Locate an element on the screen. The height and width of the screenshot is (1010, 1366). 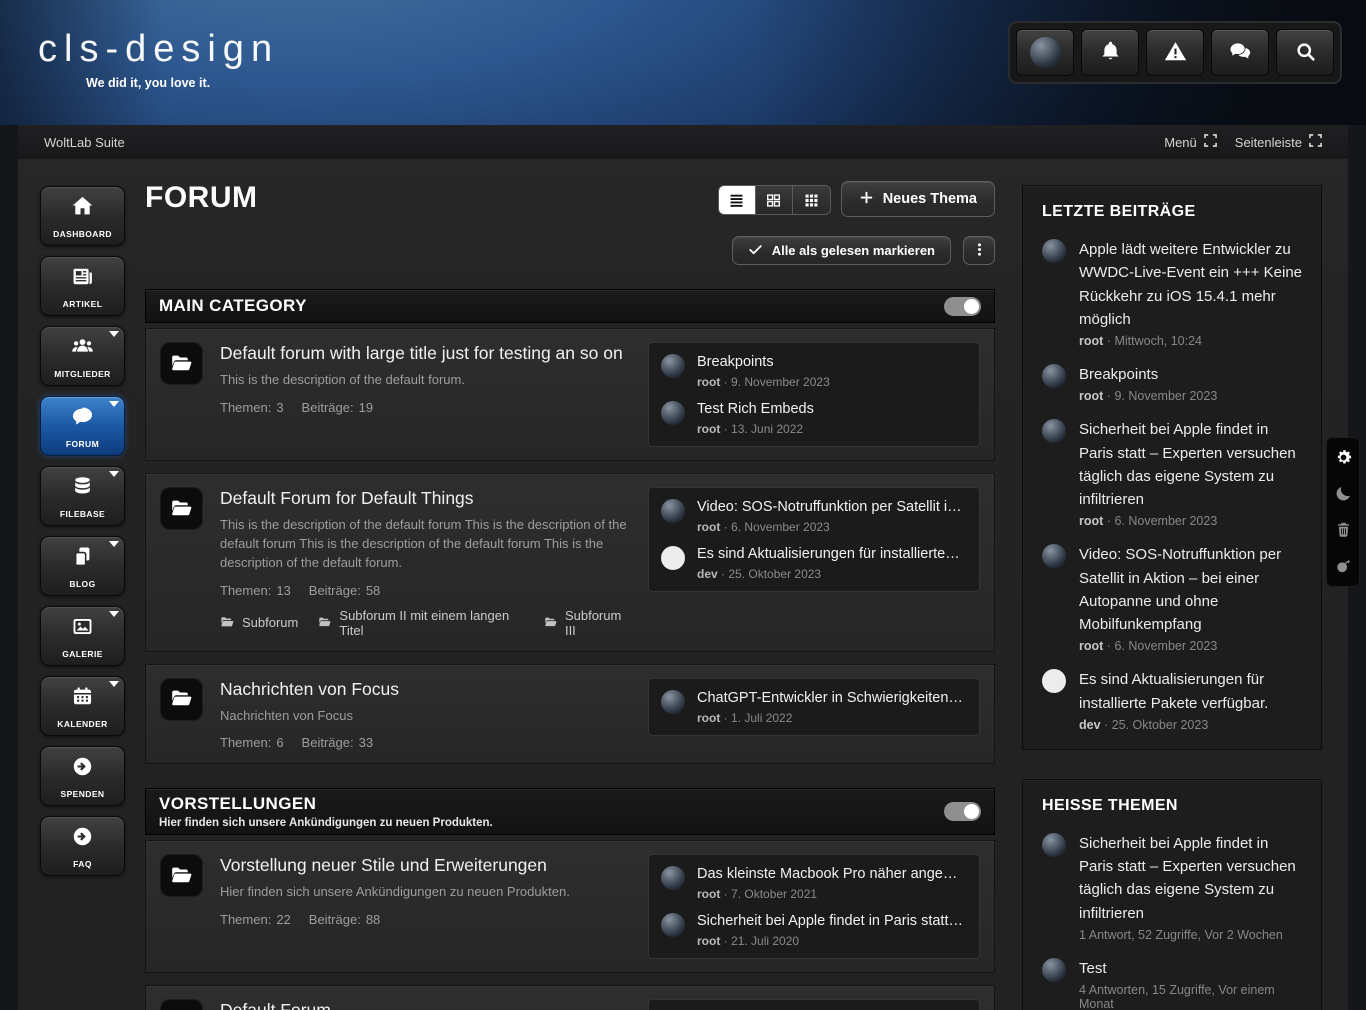
edge-toolbar is located at coordinates (1343, 512).